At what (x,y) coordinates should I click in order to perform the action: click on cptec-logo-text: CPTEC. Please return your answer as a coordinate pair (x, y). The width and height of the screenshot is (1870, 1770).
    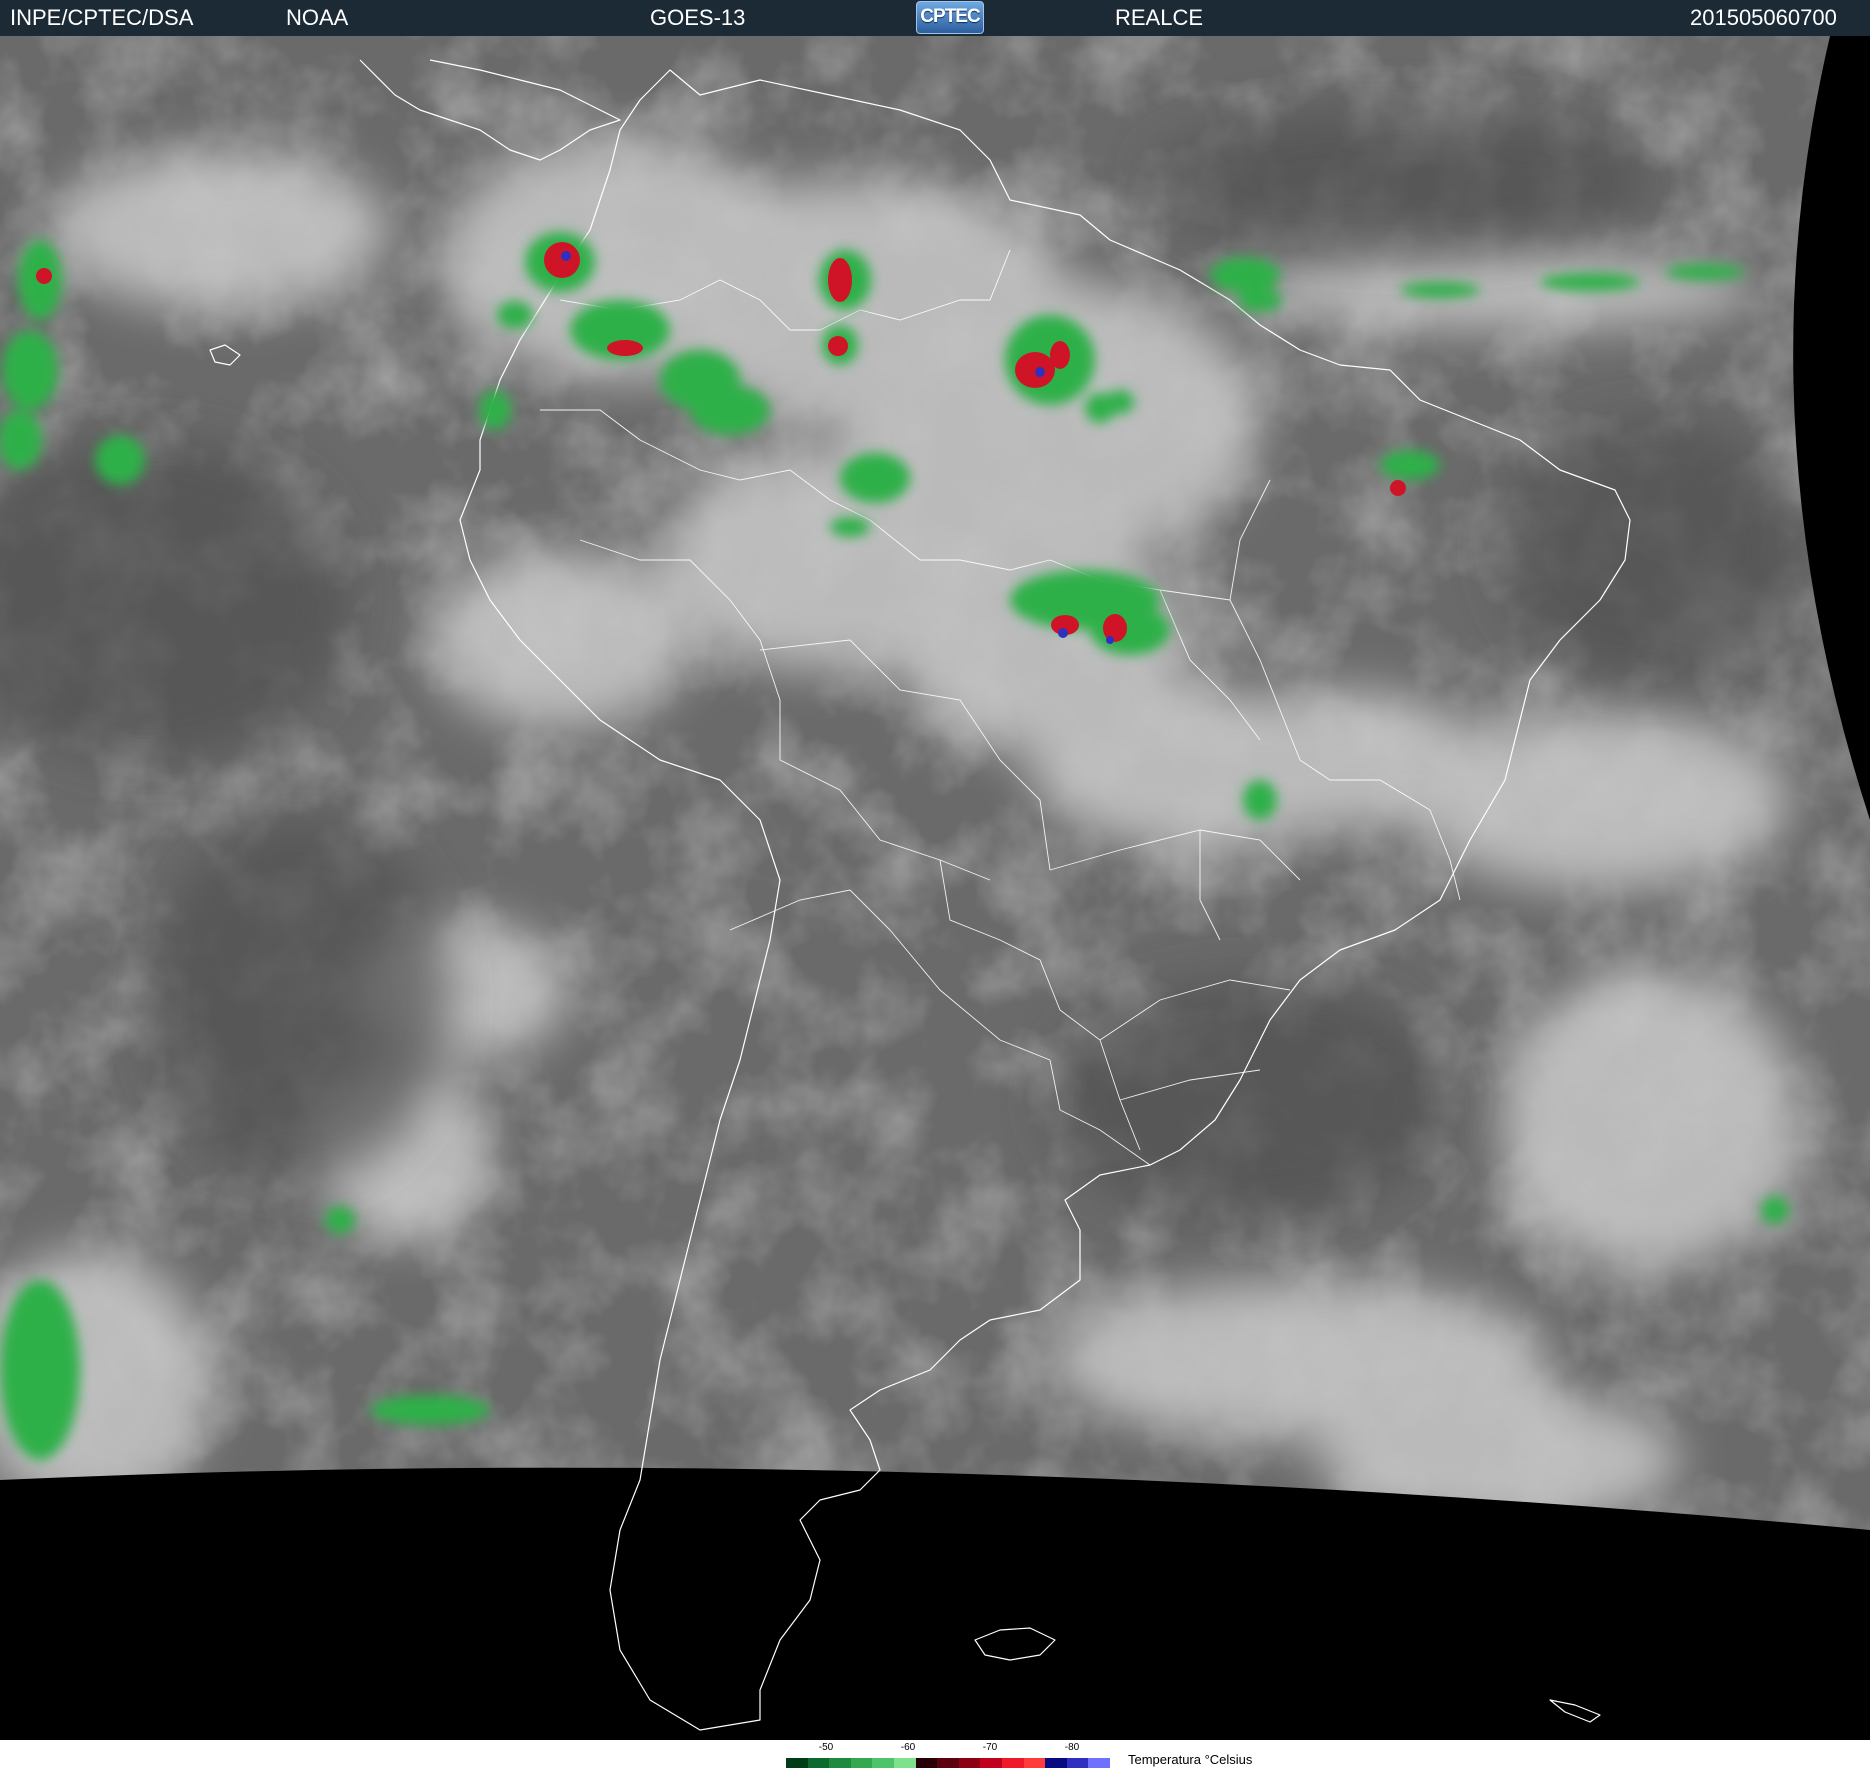
    Looking at the image, I should click on (950, 16).